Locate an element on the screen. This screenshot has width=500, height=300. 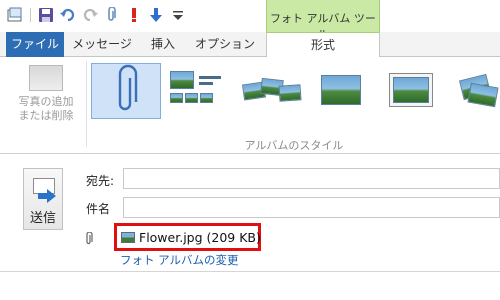
tab-options: オプション is located at coordinates (225, 44).